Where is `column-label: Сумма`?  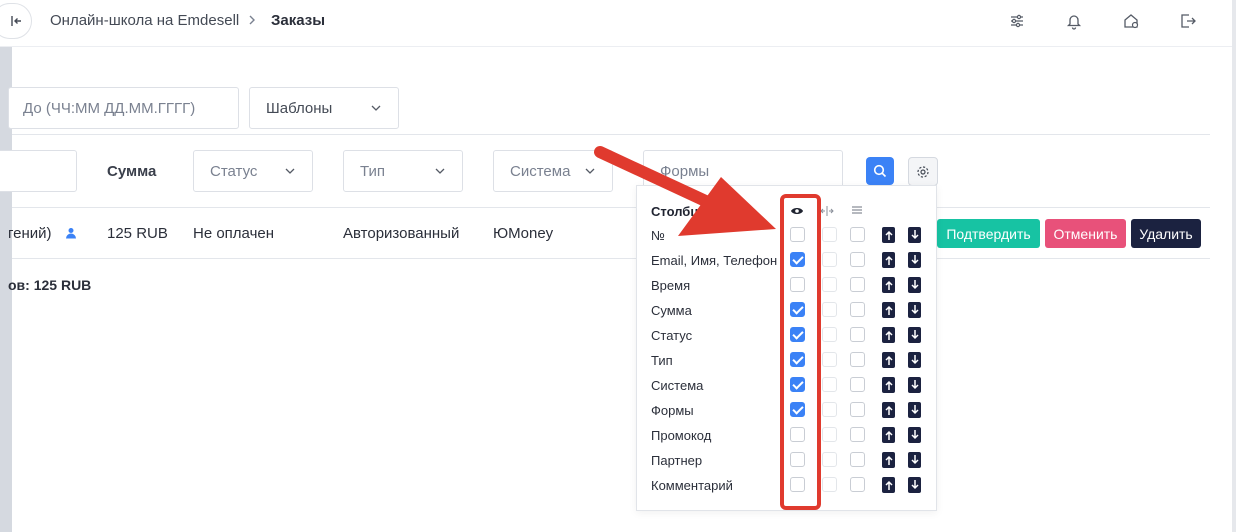 column-label: Сумма is located at coordinates (671, 310).